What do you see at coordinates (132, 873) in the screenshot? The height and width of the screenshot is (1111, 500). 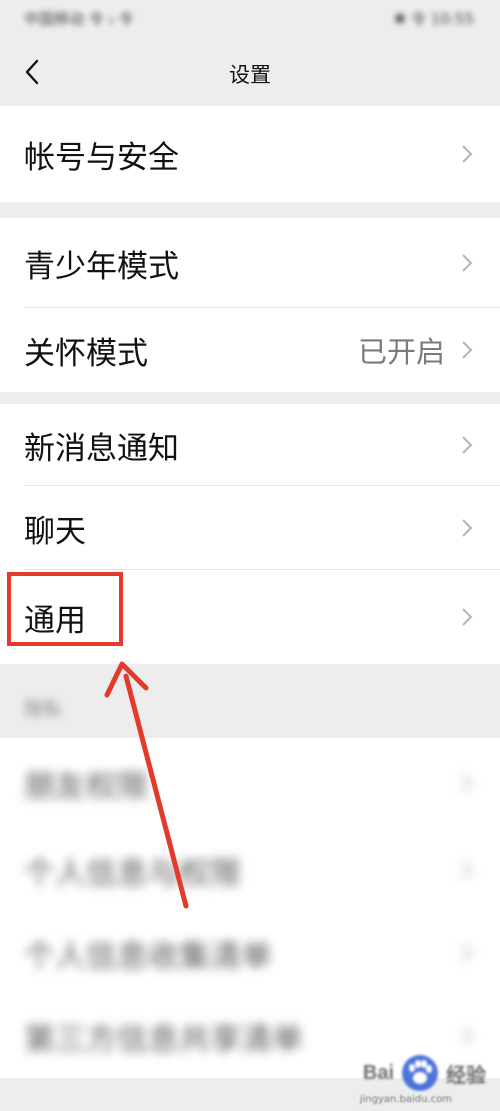 I see `settings-item-label: 个人信息与权限` at bounding box center [132, 873].